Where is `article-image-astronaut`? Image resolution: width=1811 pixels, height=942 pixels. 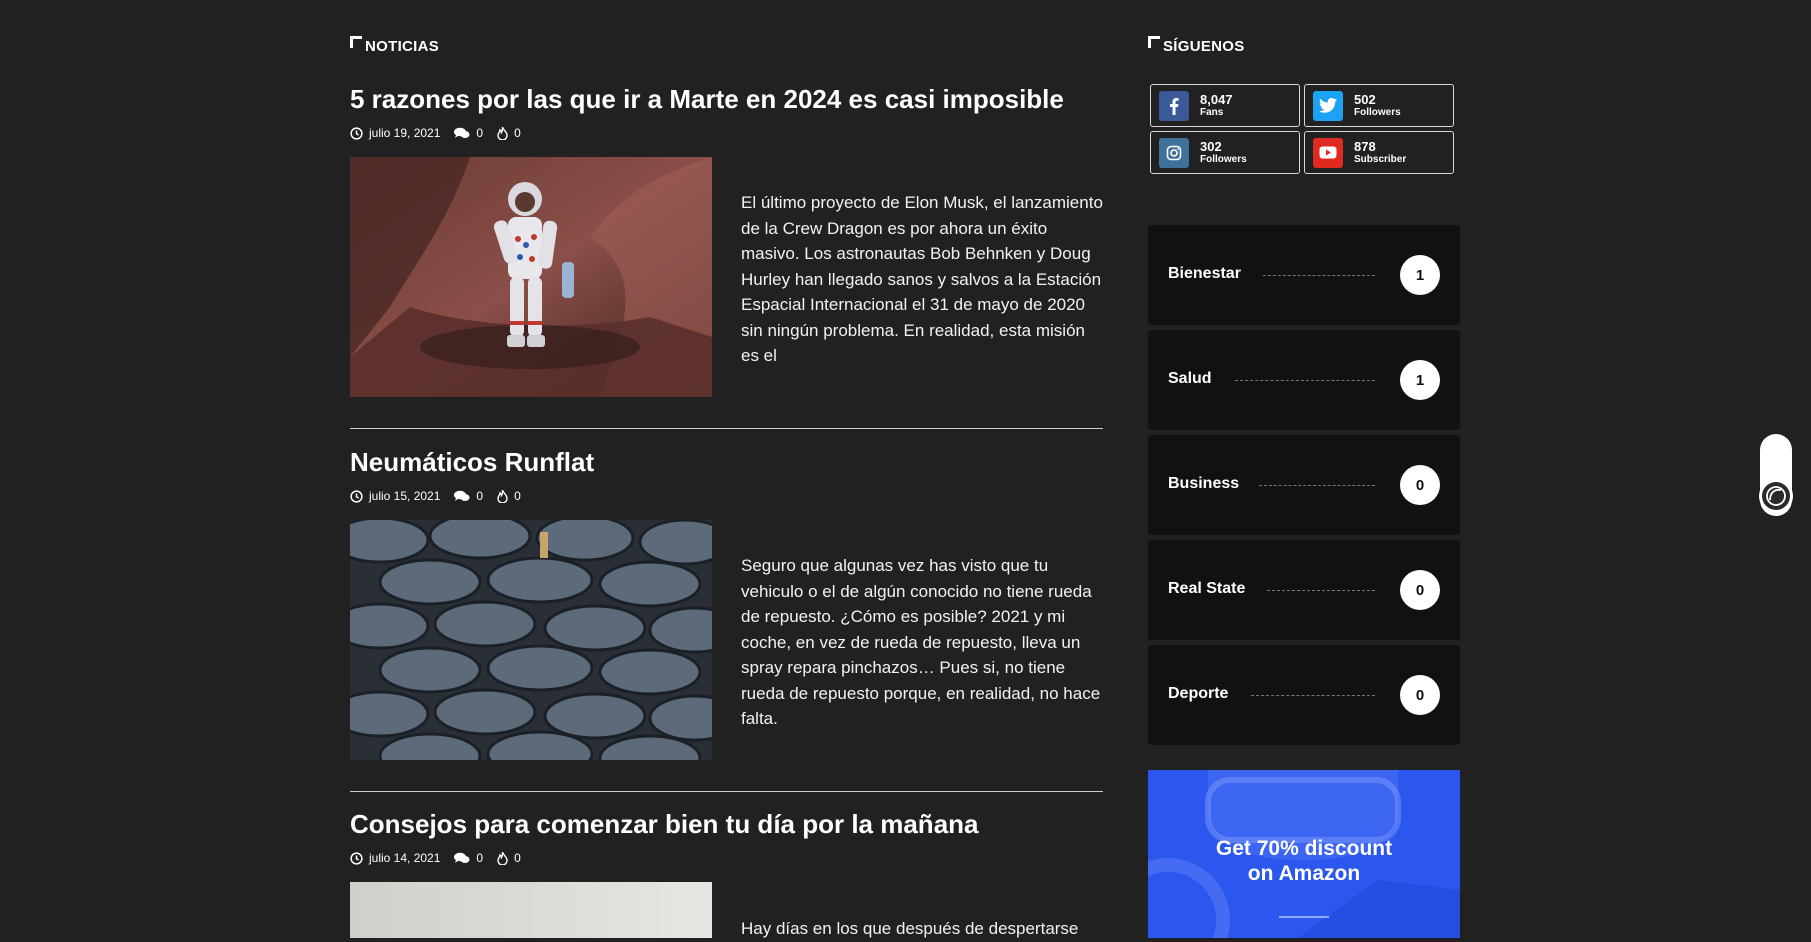
article-image-astronaut is located at coordinates (531, 277).